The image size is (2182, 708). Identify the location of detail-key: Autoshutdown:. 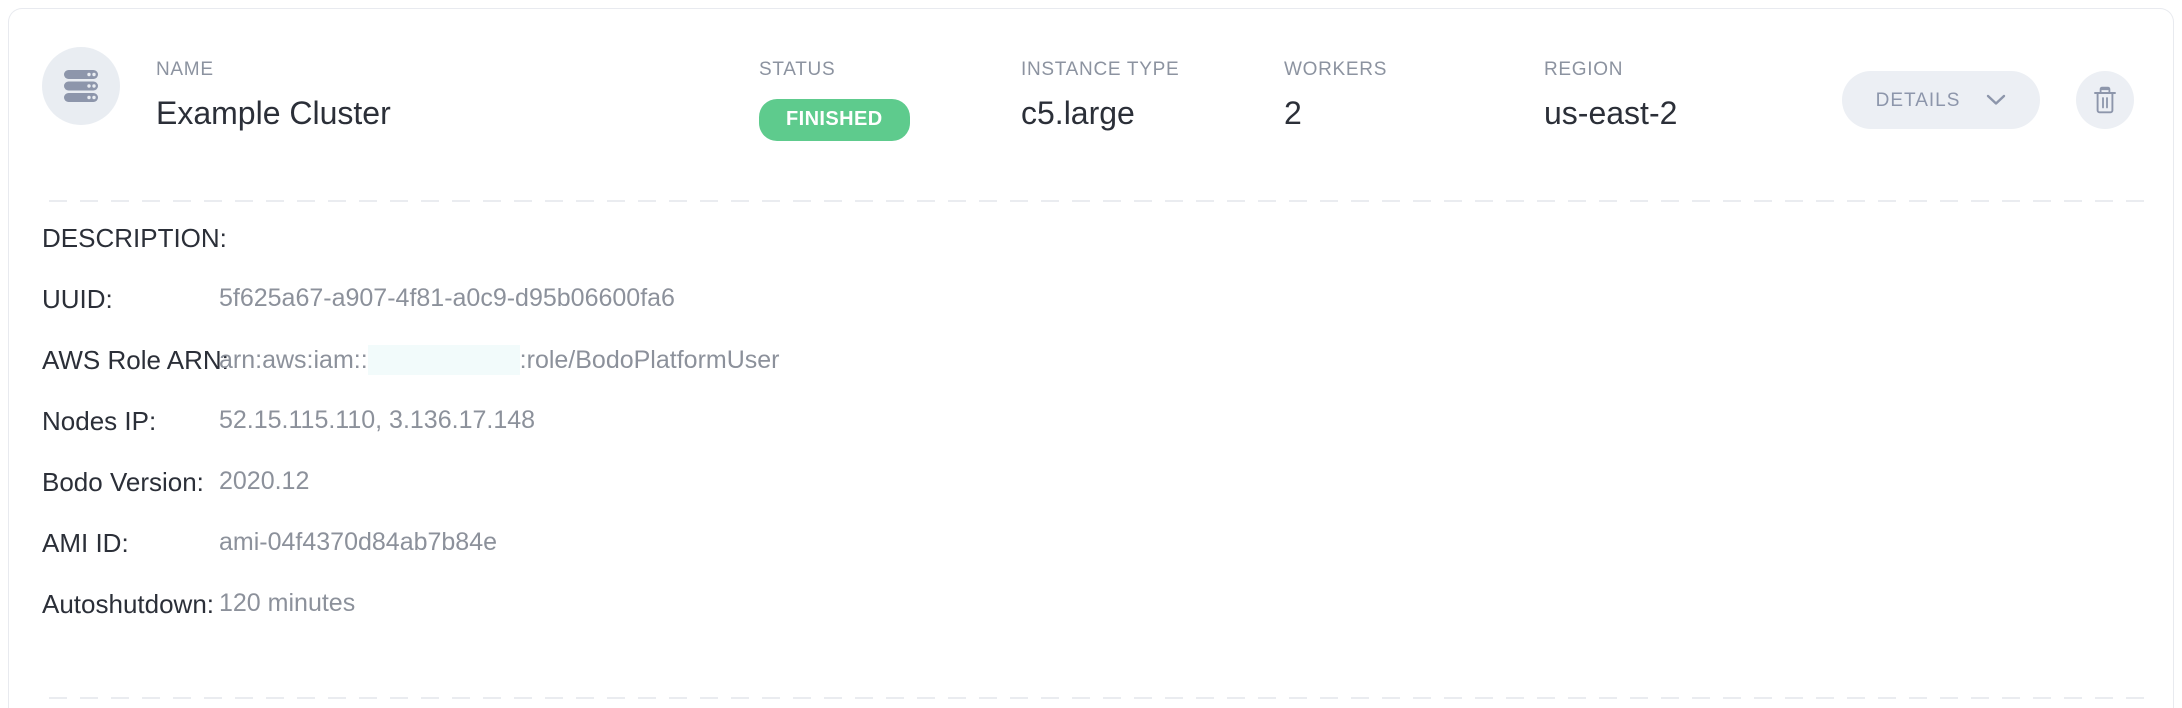
(128, 604).